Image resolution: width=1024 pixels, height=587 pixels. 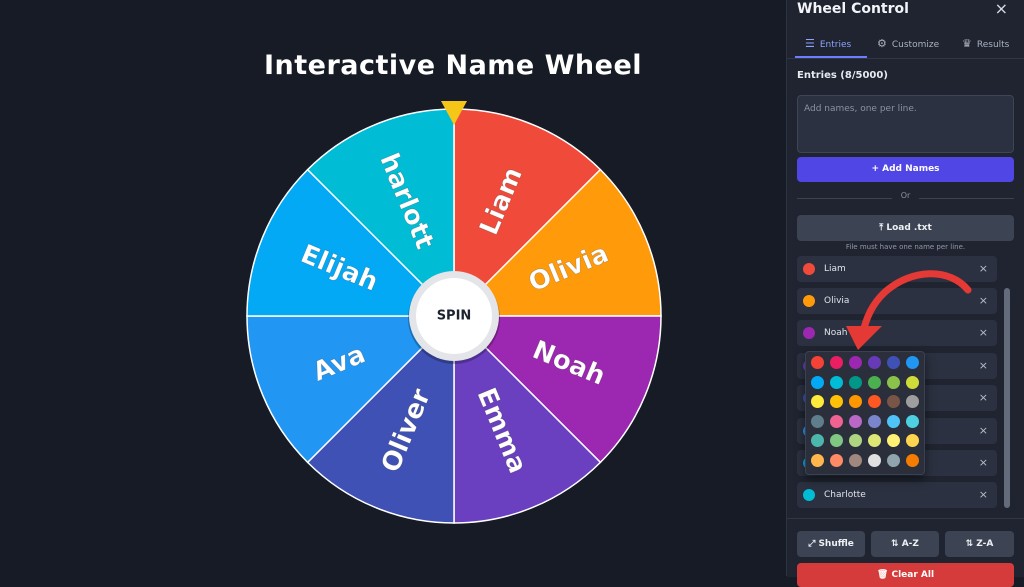 I want to click on load-hint: File must have one name per line., so click(x=905, y=247).